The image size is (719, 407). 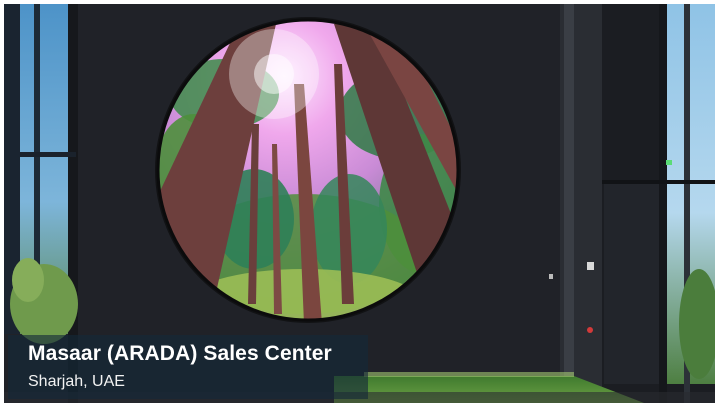 I want to click on caption-title: Masaar (ARADA) Sales Center, so click(x=180, y=353).